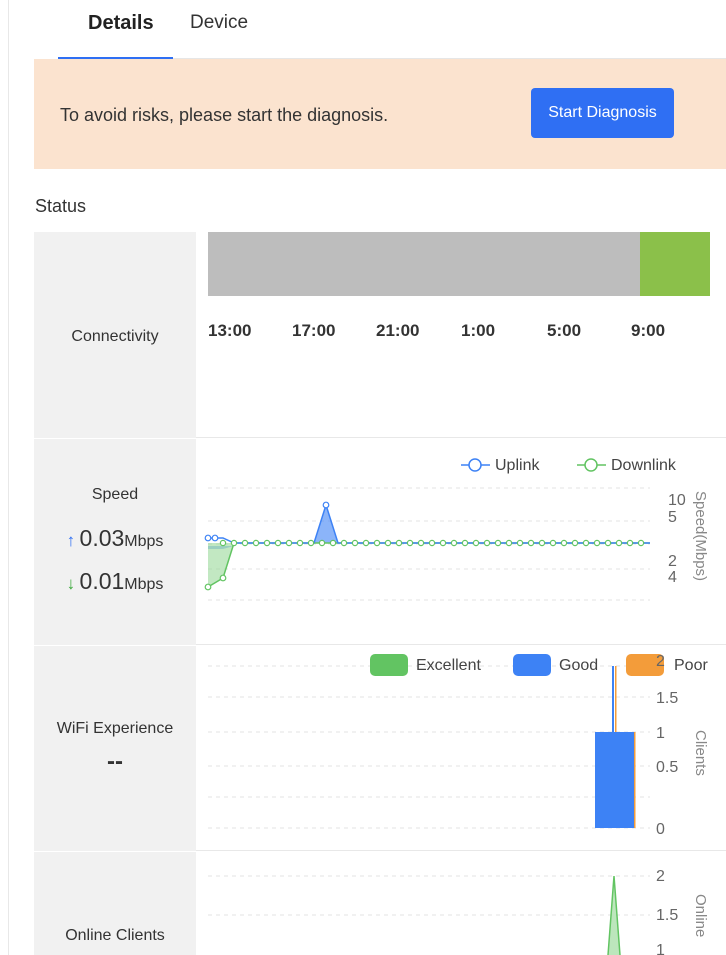 The height and width of the screenshot is (955, 726). What do you see at coordinates (389, 665) in the screenshot?
I see `excellent-legend-icon` at bounding box center [389, 665].